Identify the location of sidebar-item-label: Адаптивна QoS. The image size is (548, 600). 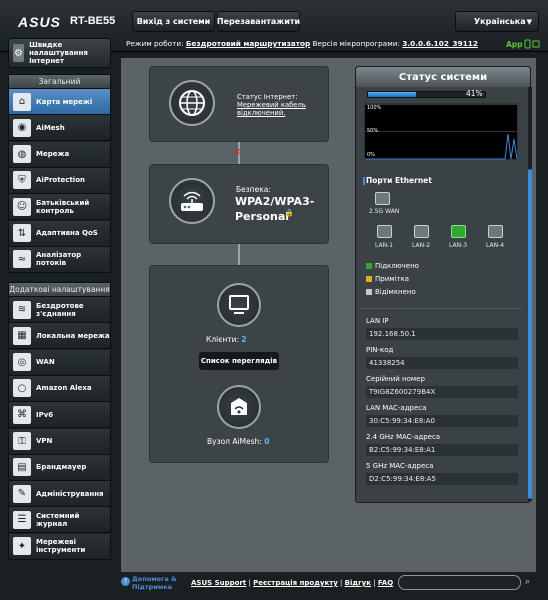
(67, 233).